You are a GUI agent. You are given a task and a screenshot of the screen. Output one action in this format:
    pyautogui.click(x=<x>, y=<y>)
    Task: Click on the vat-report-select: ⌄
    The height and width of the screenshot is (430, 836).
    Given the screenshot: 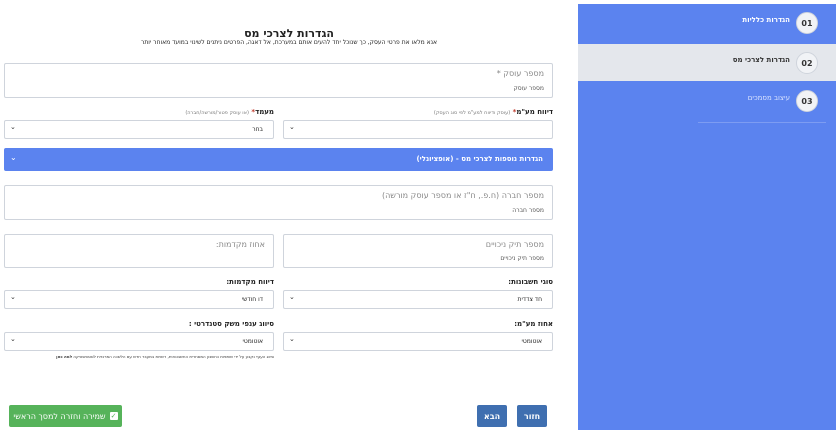 What is the action you would take?
    pyautogui.click(x=418, y=129)
    